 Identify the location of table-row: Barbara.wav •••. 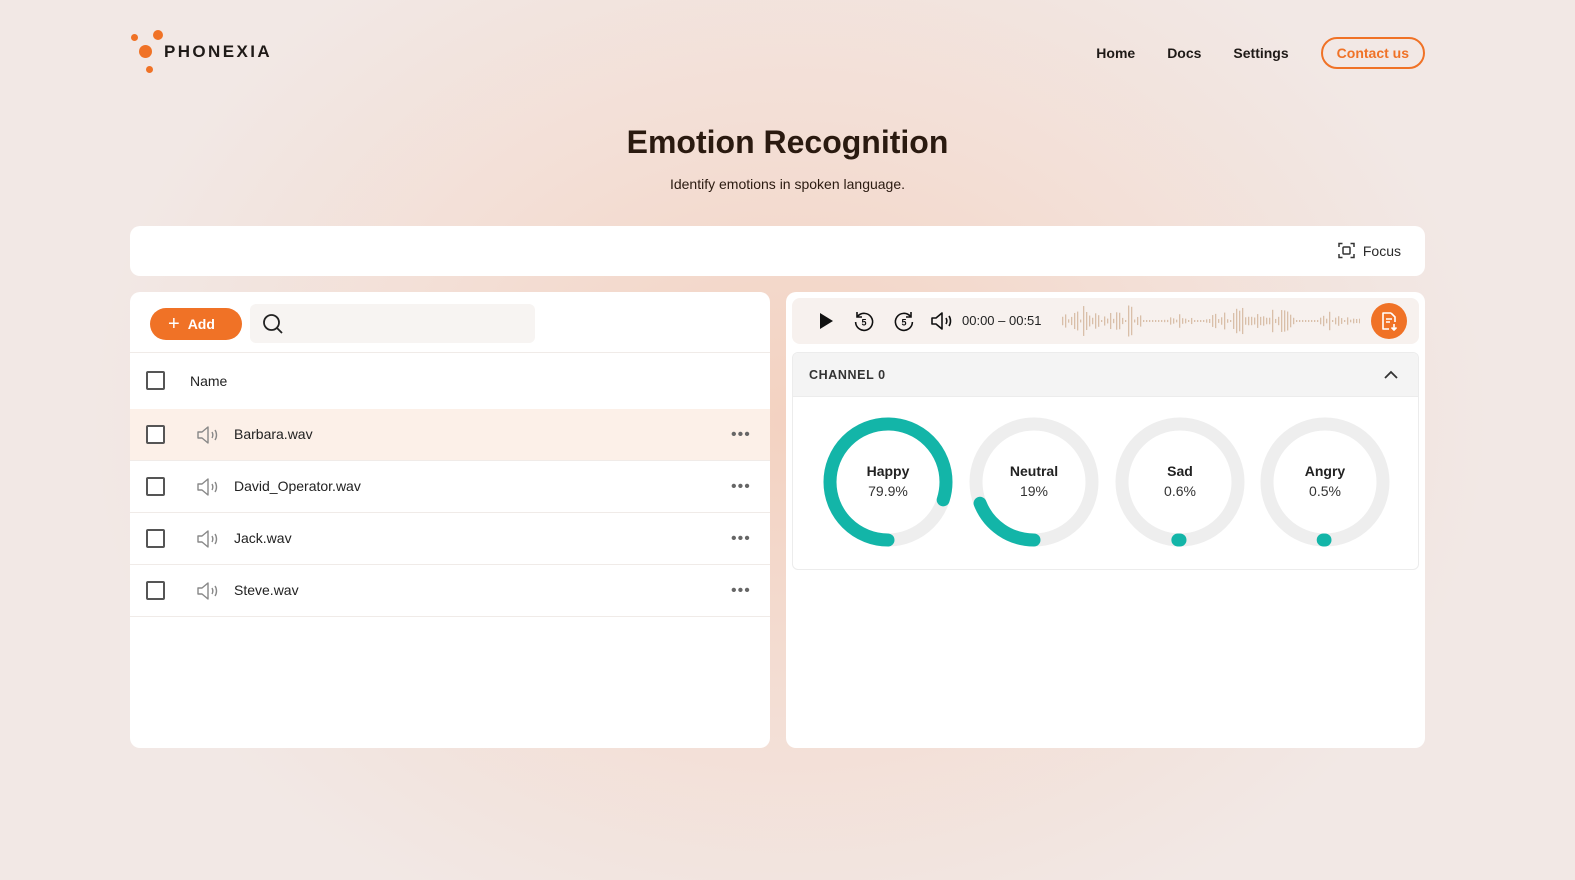
(450, 435).